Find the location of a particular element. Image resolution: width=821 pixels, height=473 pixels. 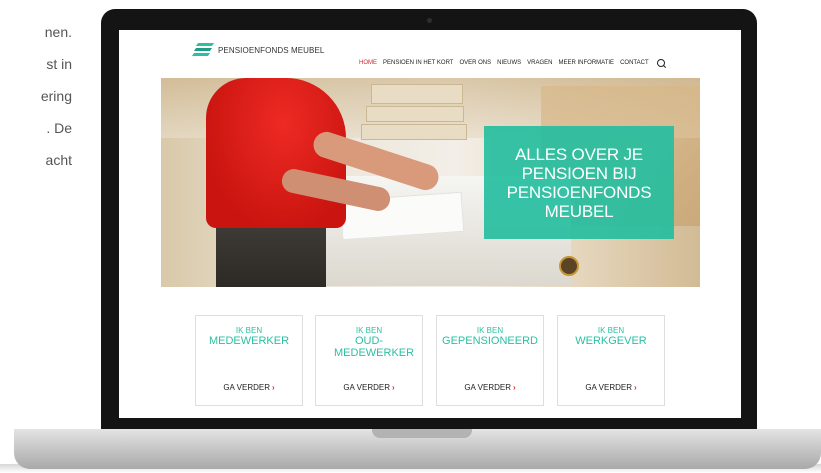

card-title: WERKGEVER is located at coordinates (611, 341).